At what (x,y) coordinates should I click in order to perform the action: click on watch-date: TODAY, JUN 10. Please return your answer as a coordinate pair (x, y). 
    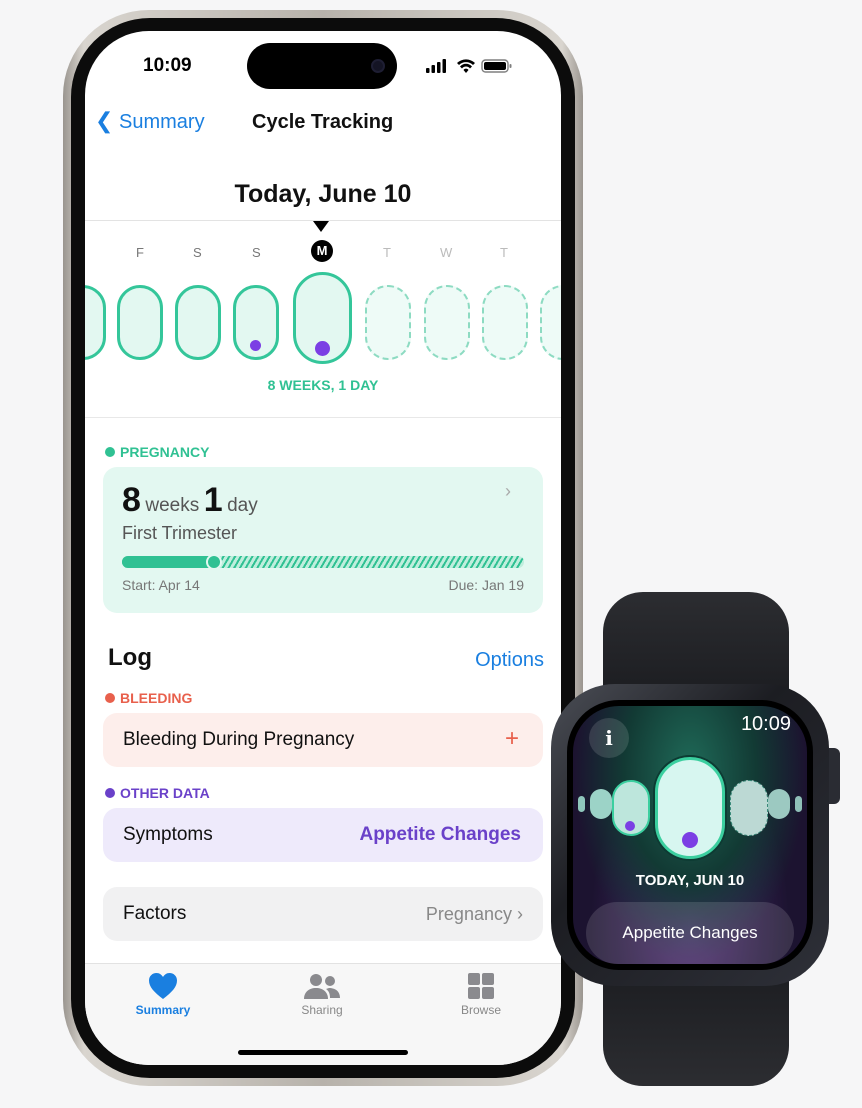
    Looking at the image, I should click on (690, 880).